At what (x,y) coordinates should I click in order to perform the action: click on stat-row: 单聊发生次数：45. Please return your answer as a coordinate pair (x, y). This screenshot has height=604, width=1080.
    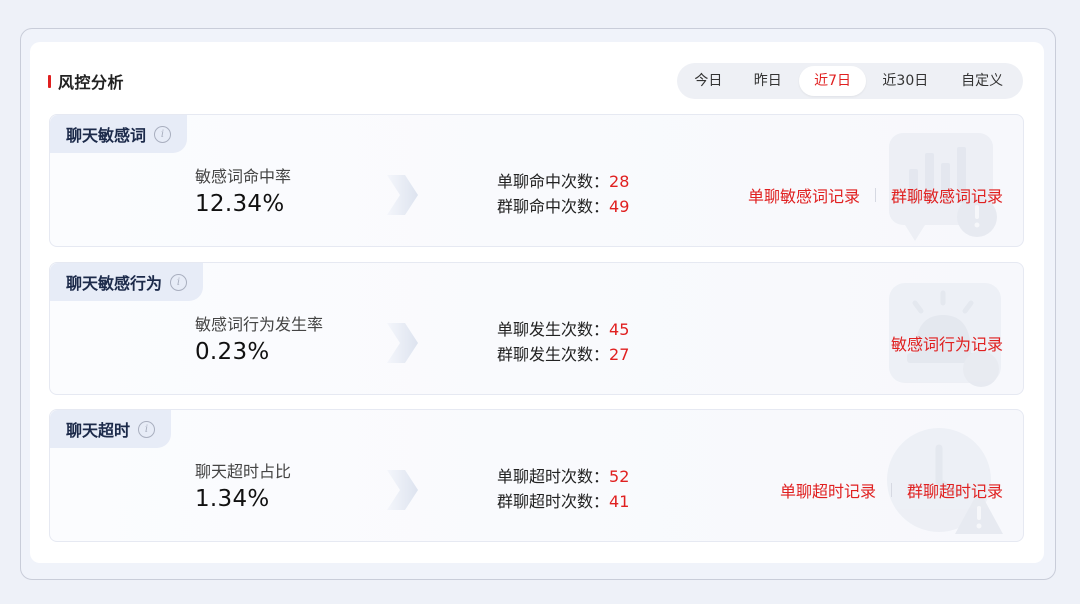
    Looking at the image, I should click on (563, 329).